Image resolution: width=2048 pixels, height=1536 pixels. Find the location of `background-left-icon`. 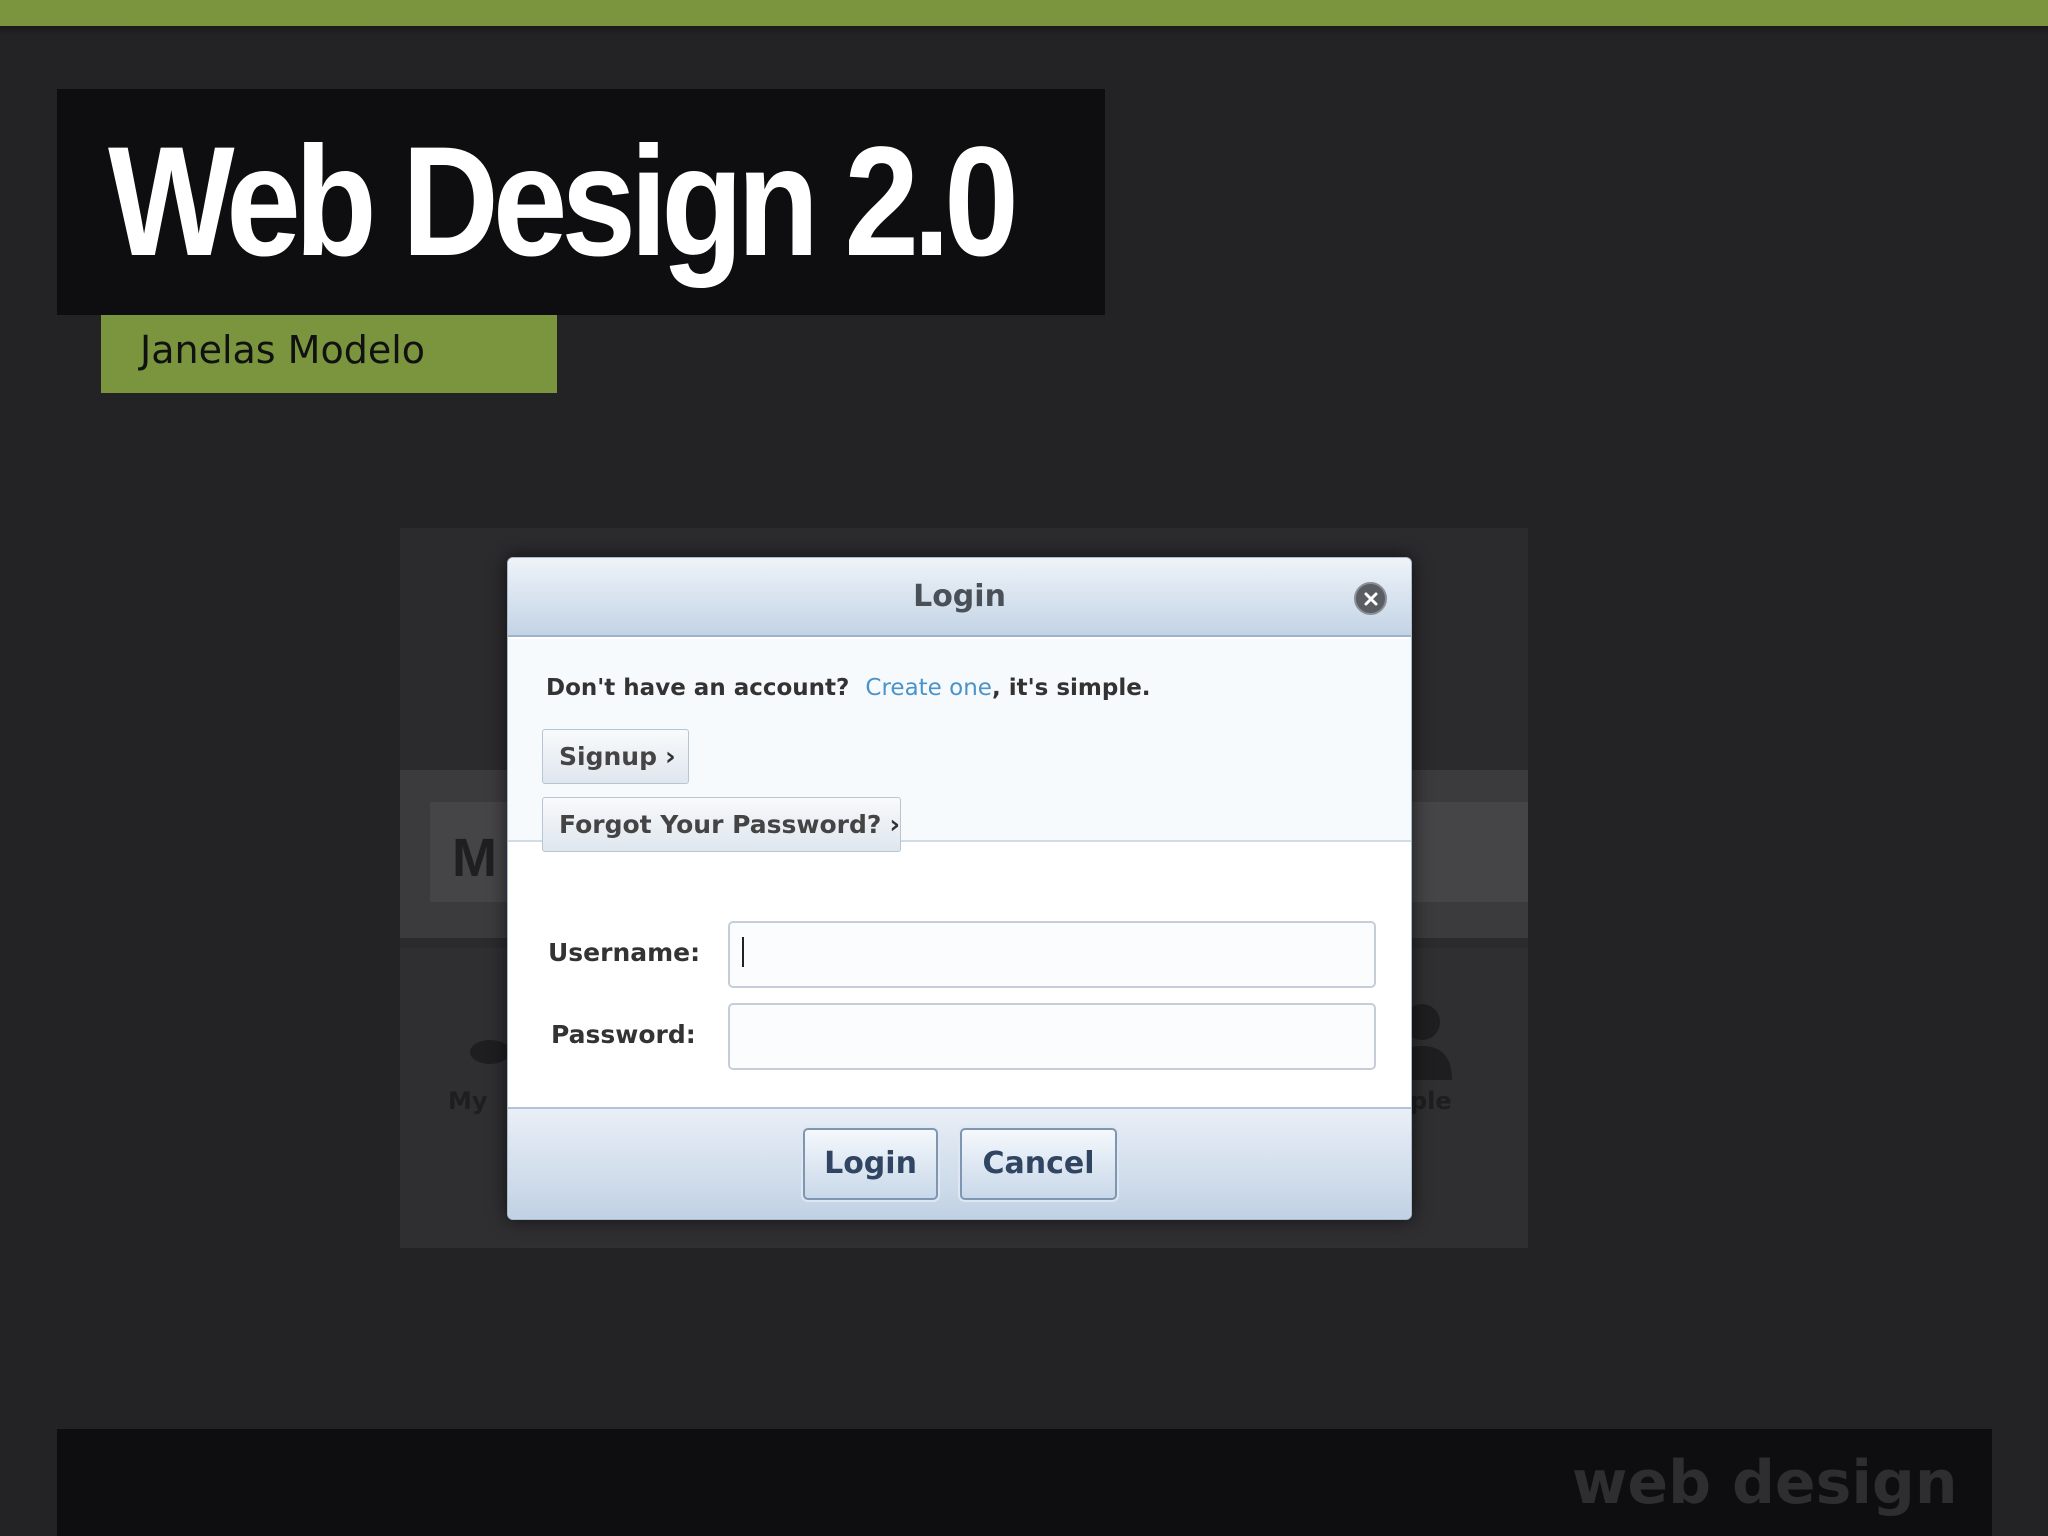

background-left-icon is located at coordinates (490, 1052).